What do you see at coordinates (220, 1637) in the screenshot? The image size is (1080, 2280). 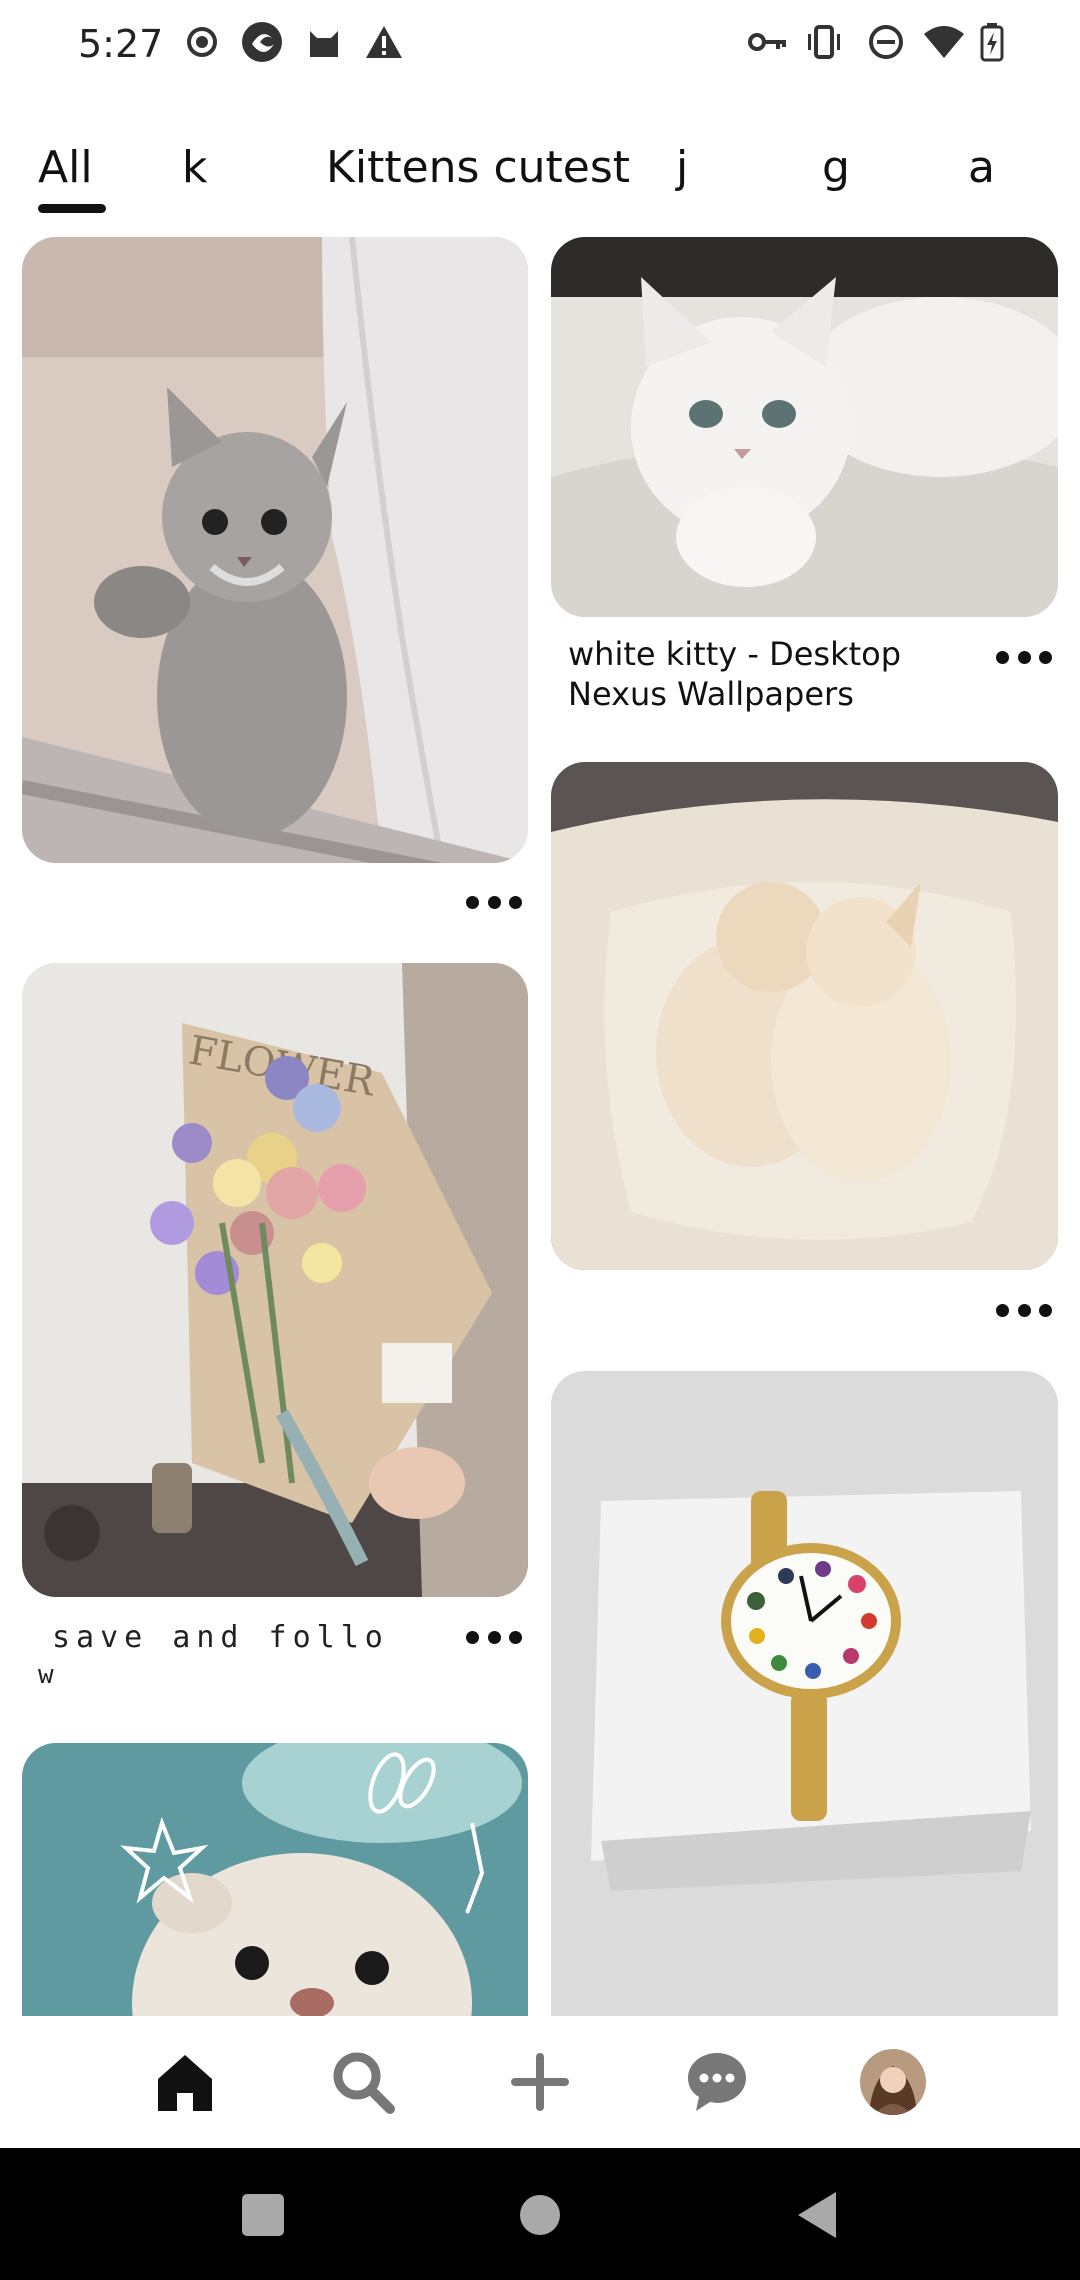 I see `flowers-caption: save and follo` at bounding box center [220, 1637].